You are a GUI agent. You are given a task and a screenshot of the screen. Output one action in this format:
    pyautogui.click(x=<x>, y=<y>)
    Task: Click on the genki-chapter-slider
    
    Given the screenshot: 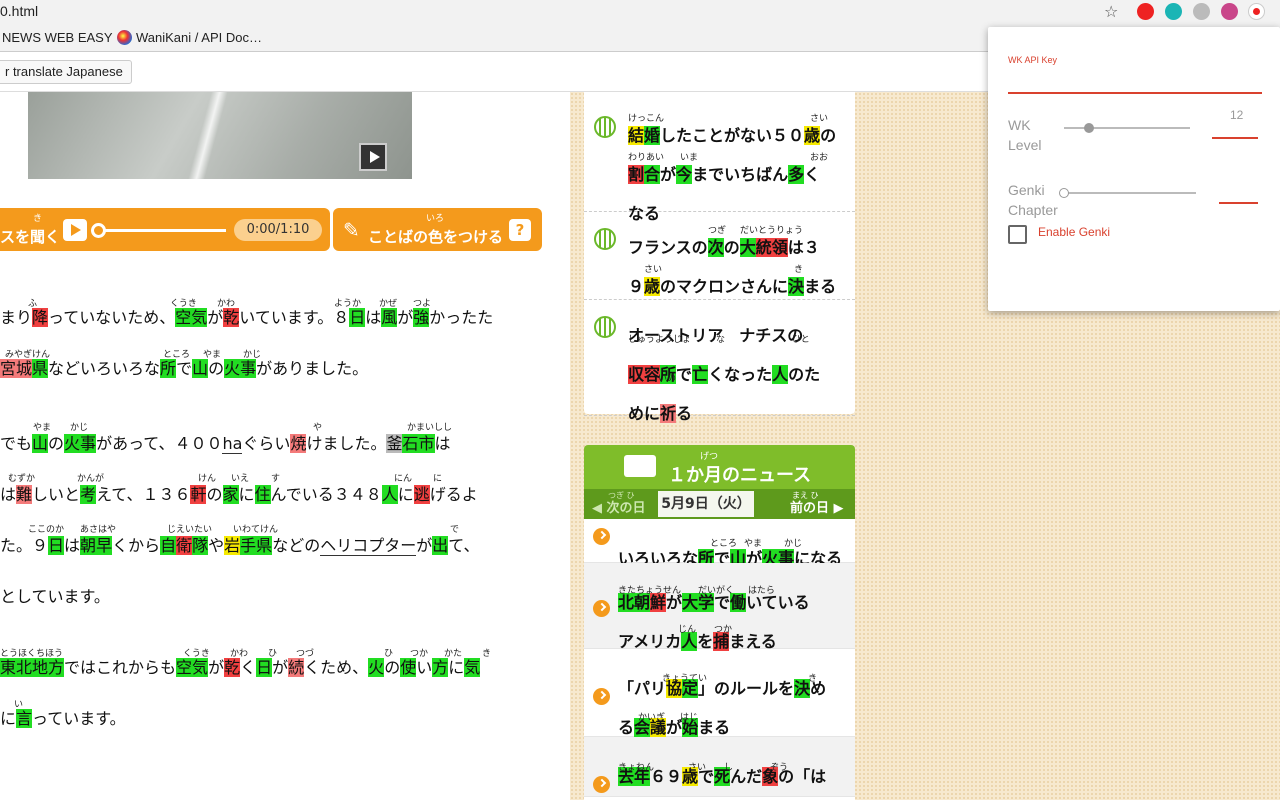 What is the action you would take?
    pyautogui.click(x=1130, y=193)
    